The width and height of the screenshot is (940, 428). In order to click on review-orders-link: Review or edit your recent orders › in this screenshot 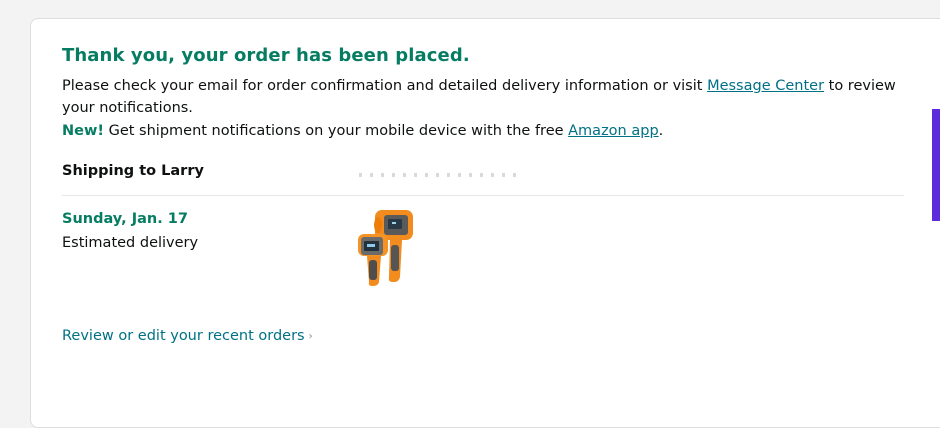, I will do `click(187, 336)`.